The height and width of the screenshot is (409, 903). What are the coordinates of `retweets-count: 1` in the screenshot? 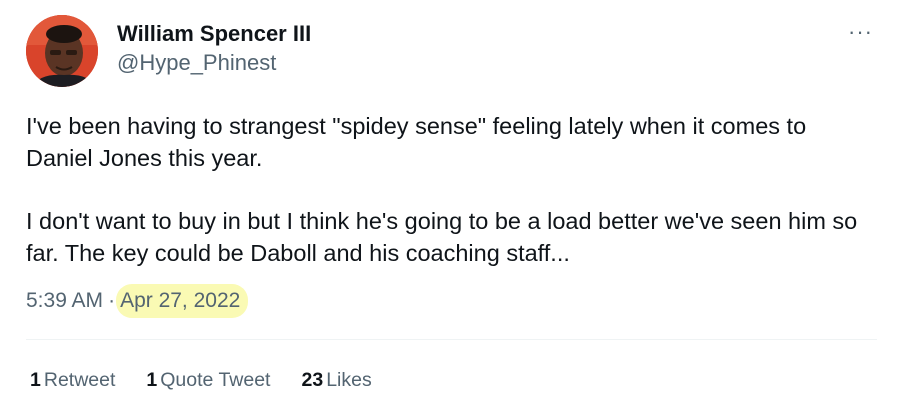 It's located at (35, 380).